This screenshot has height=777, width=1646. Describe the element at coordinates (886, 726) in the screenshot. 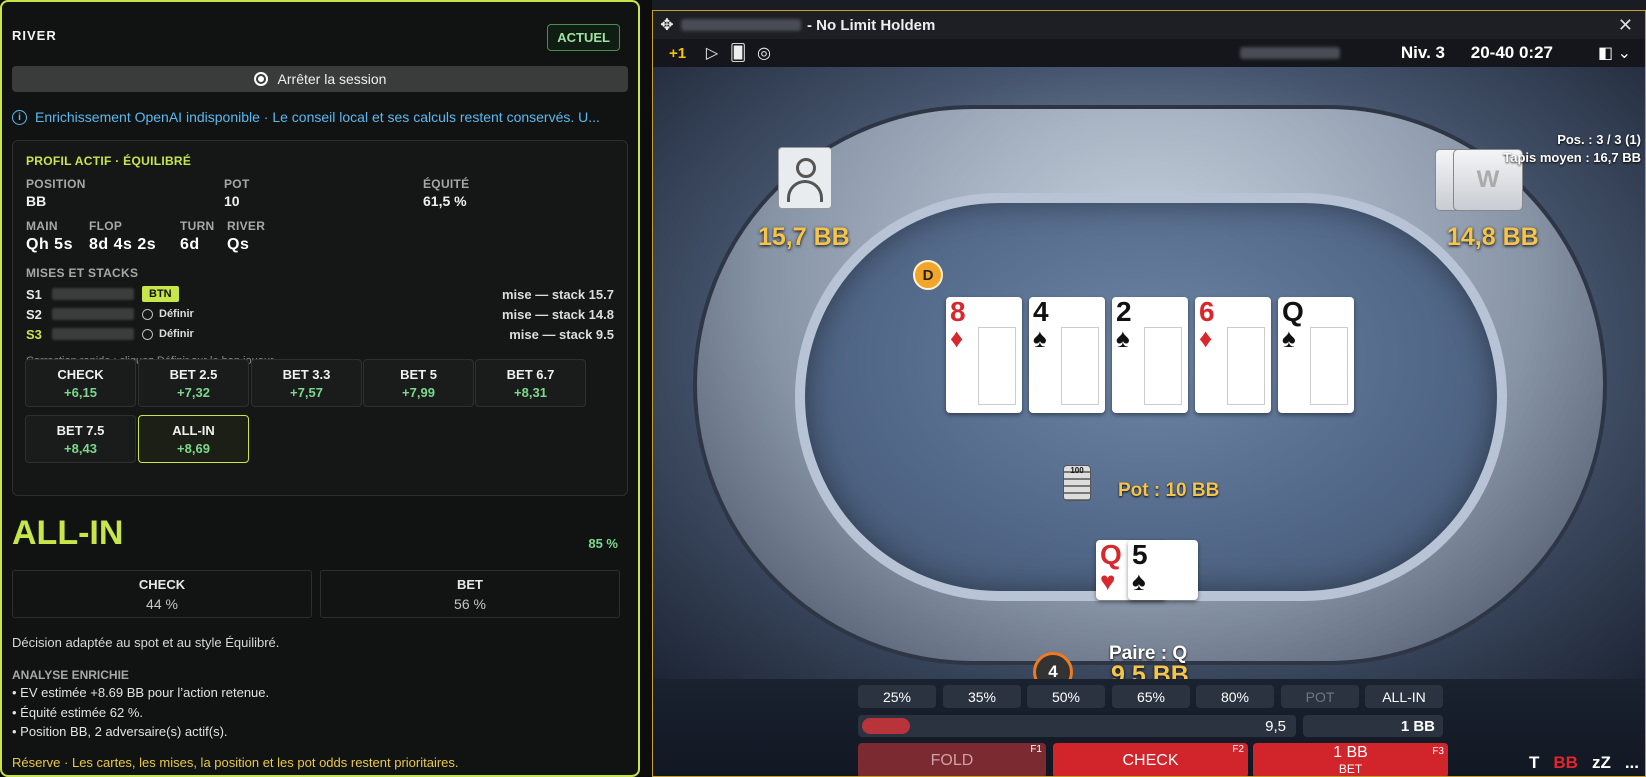

I see `slider-handle` at that location.